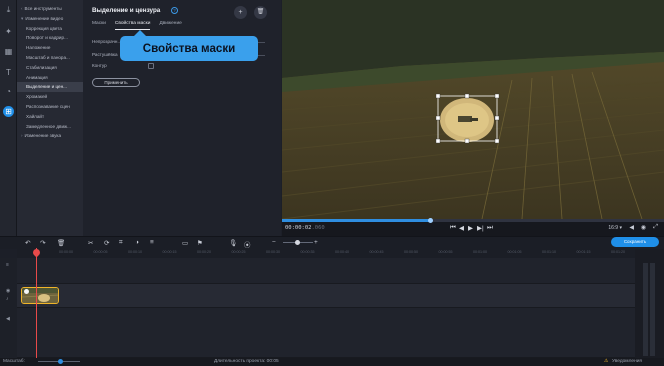  What do you see at coordinates (27, 243) in the screenshot?
I see `undo-icon: ↶` at bounding box center [27, 243].